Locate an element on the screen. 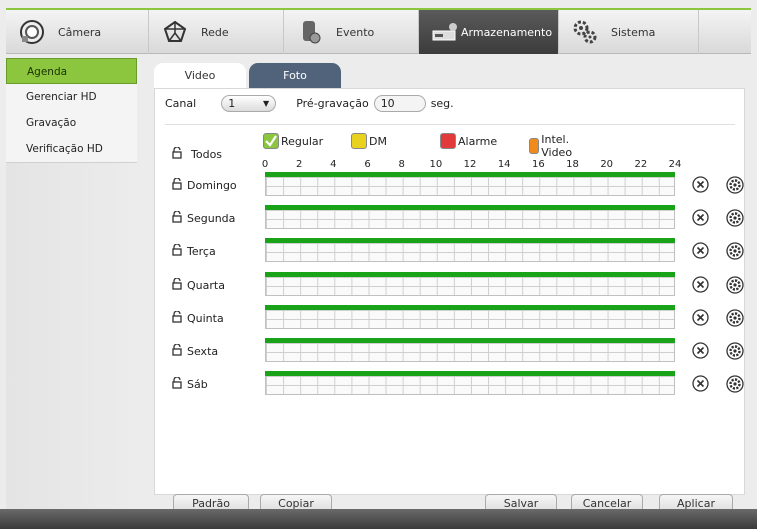 The height and width of the screenshot is (529, 757). pre-gravacao-unit: seg. is located at coordinates (442, 103).